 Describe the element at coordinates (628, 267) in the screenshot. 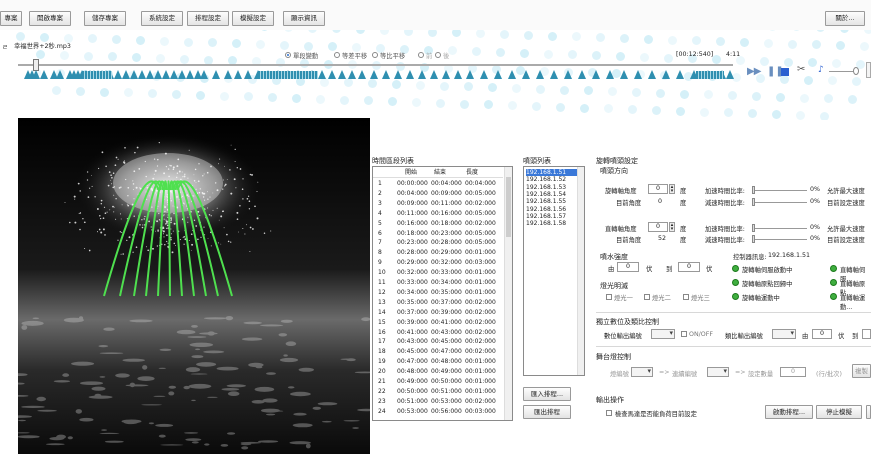

I see `pressure-from-input: 0` at that location.